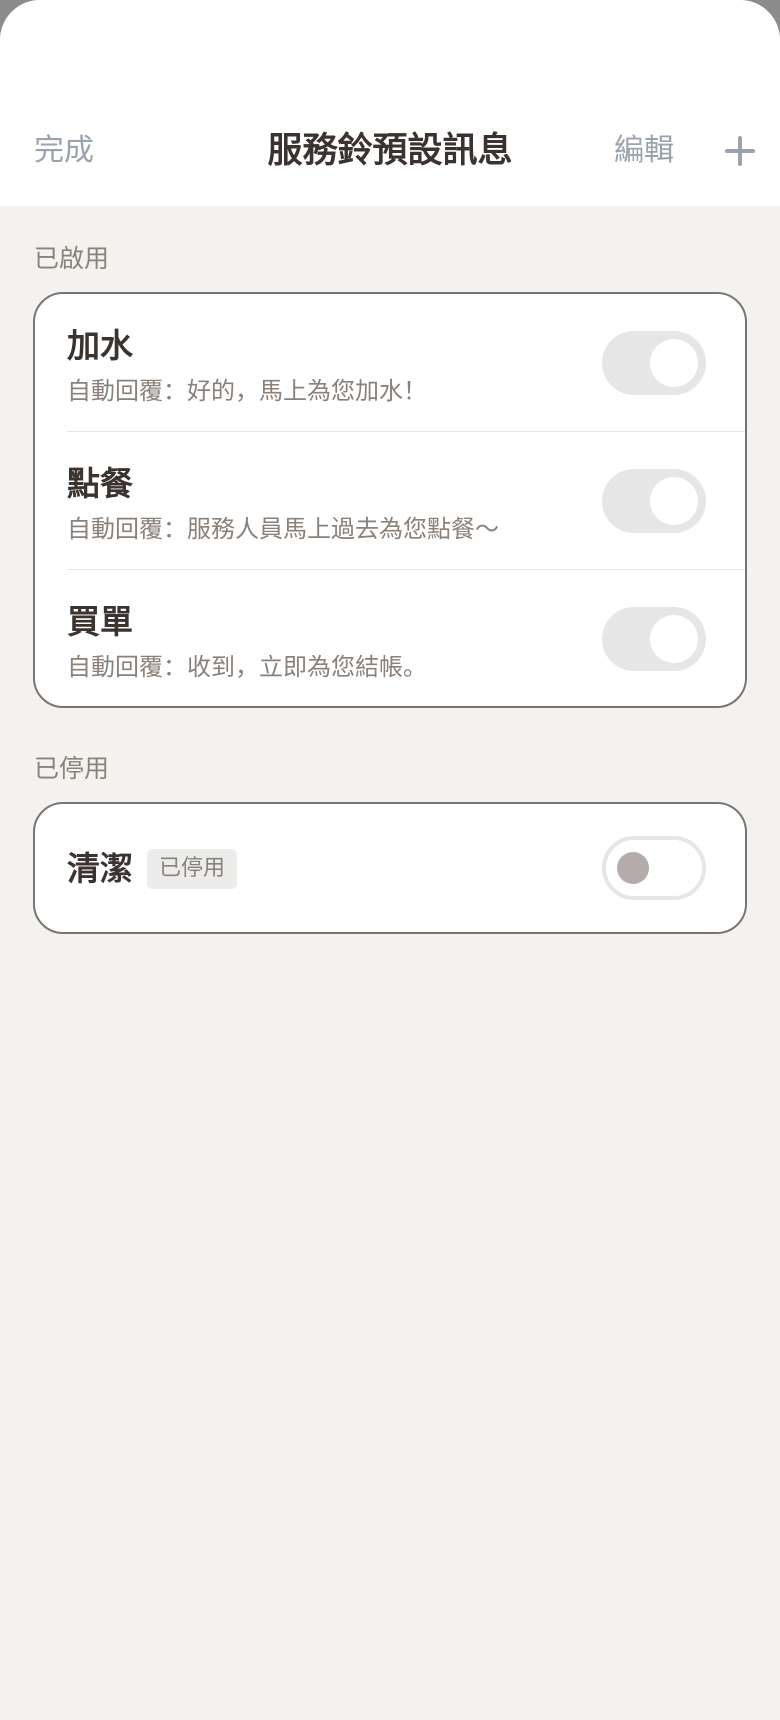 Image resolution: width=780 pixels, height=1720 pixels. I want to click on message-row-bill: 買單 自動回覆：收到，立即為您結帳。, so click(390, 638).